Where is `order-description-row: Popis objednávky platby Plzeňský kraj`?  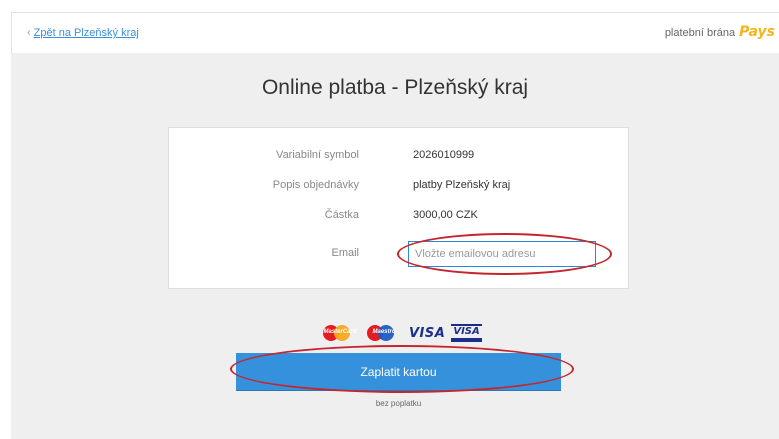
order-description-row: Popis objednávky platby Plzeňský kraj is located at coordinates (399, 185).